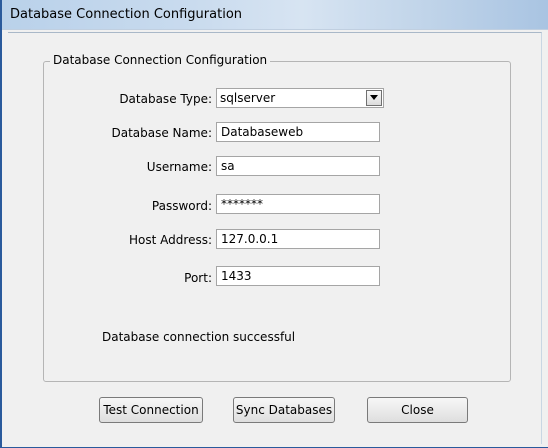 The image size is (548, 448). I want to click on sync-databases-button: Sync Databases, so click(284, 410).